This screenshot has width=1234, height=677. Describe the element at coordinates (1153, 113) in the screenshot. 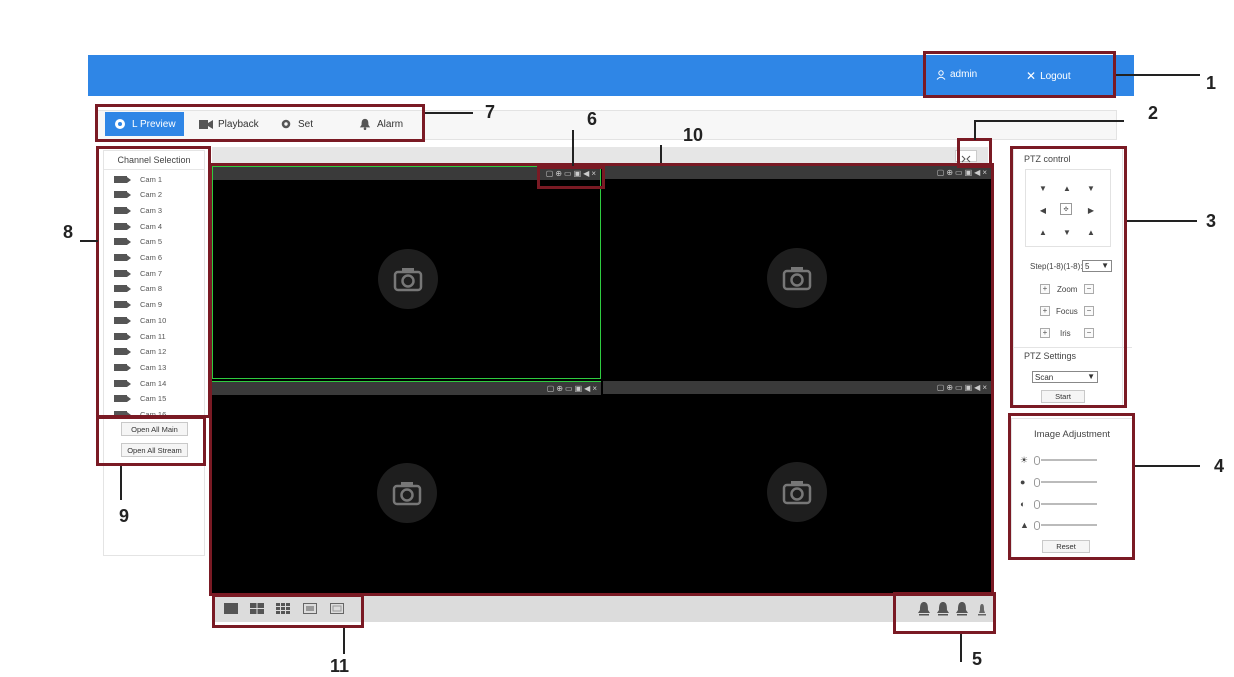

I see `callout-2: 2` at that location.